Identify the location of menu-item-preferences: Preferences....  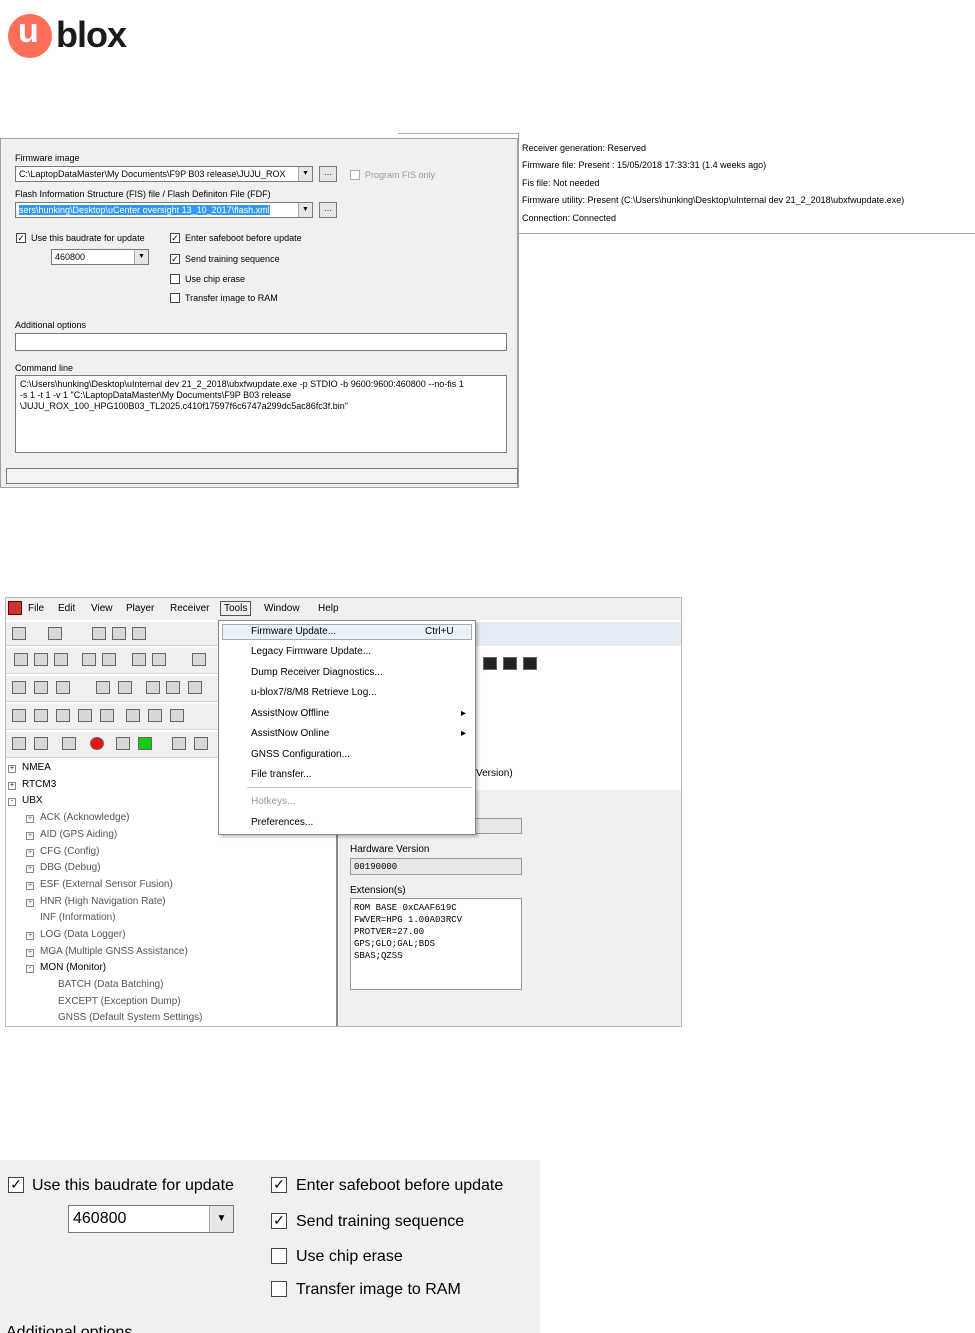
(282, 822).